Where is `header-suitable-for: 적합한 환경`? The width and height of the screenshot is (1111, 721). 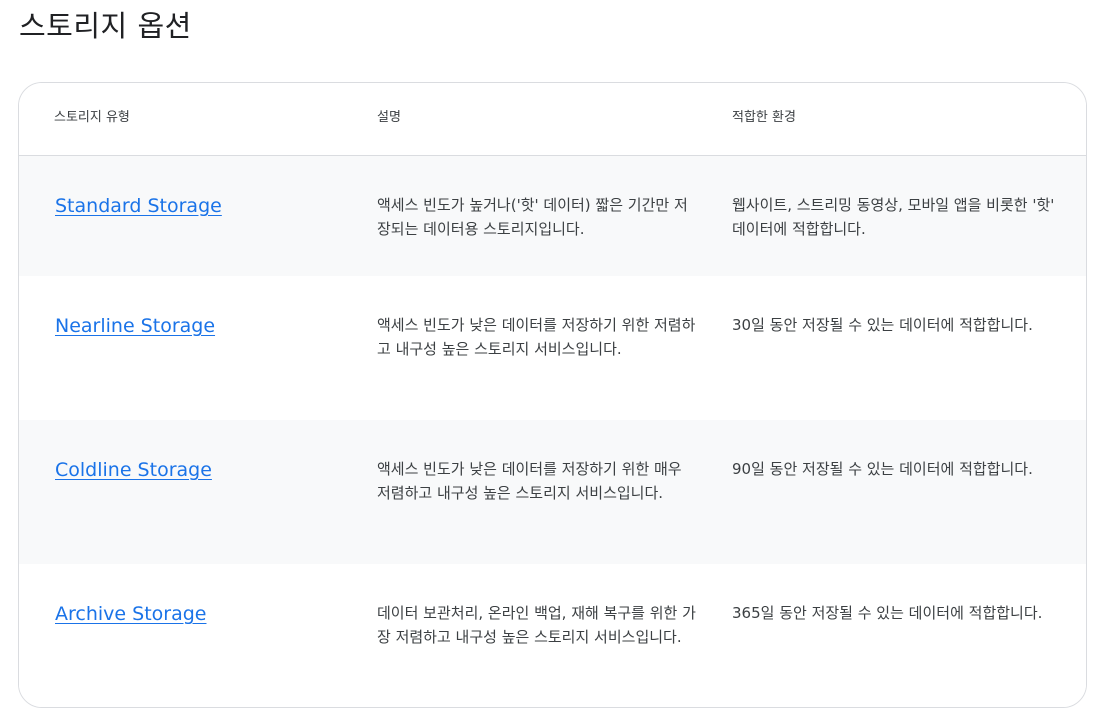
header-suitable-for: 적합한 환경 is located at coordinates (764, 117).